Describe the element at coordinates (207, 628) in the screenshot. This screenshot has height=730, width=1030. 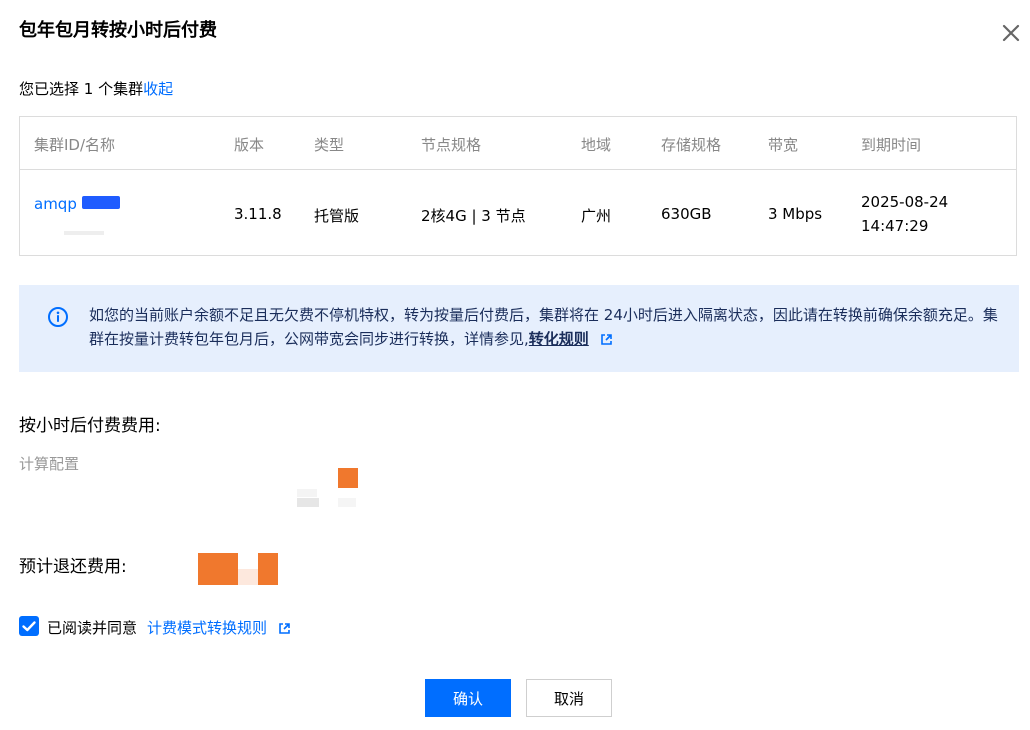
I see `billing-conversion-rules-text: 计费模式转换规则` at that location.